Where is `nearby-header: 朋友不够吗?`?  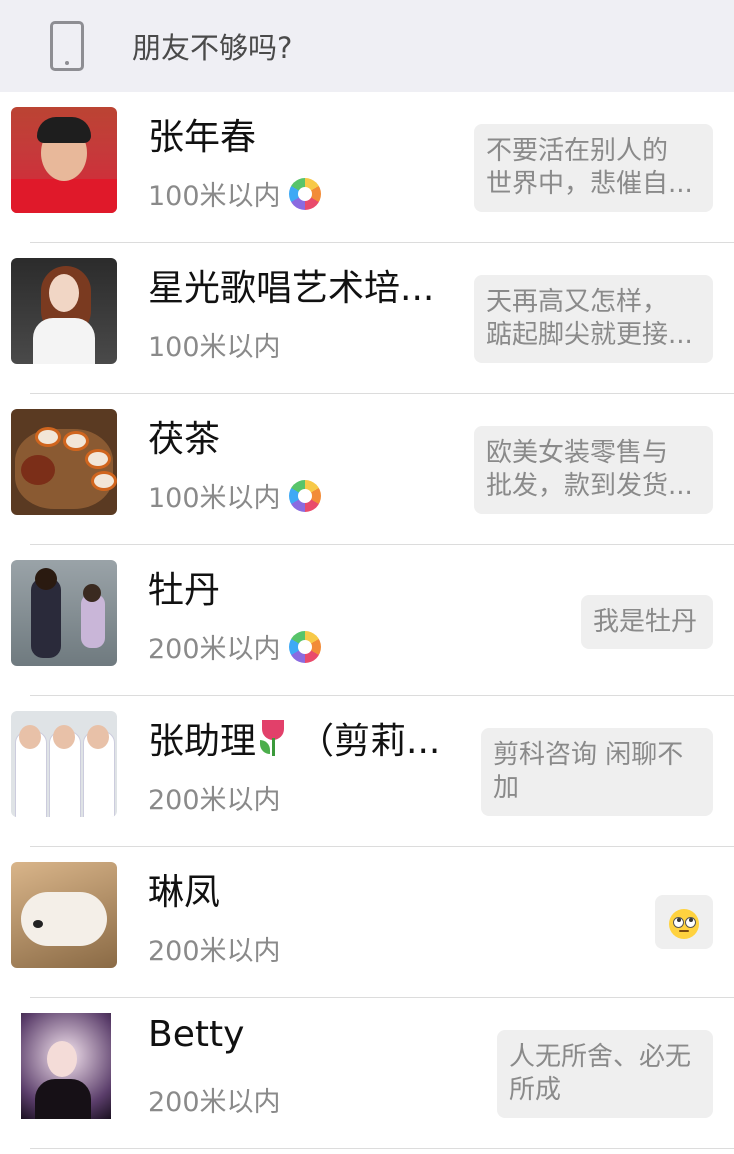 nearby-header: 朋友不够吗? is located at coordinates (367, 46).